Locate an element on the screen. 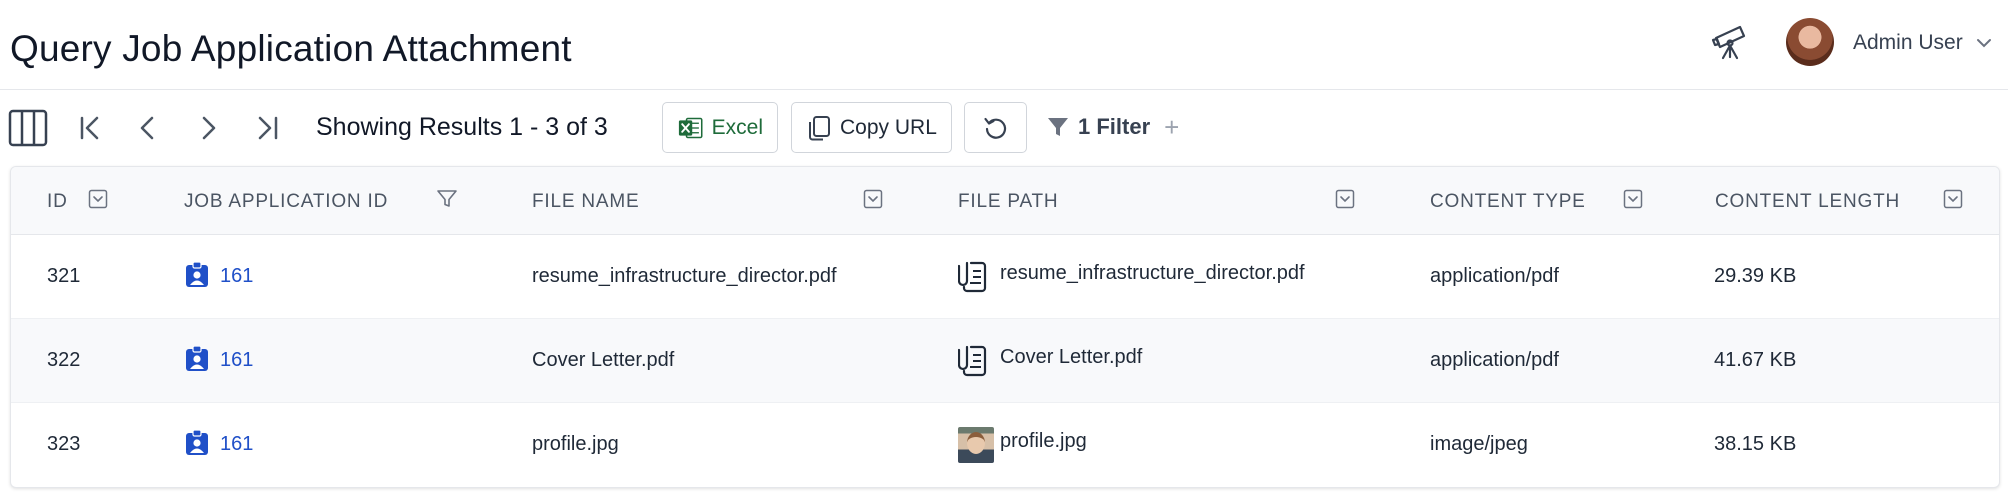  filter-toggle: 1 Filter + is located at coordinates (1112, 127).